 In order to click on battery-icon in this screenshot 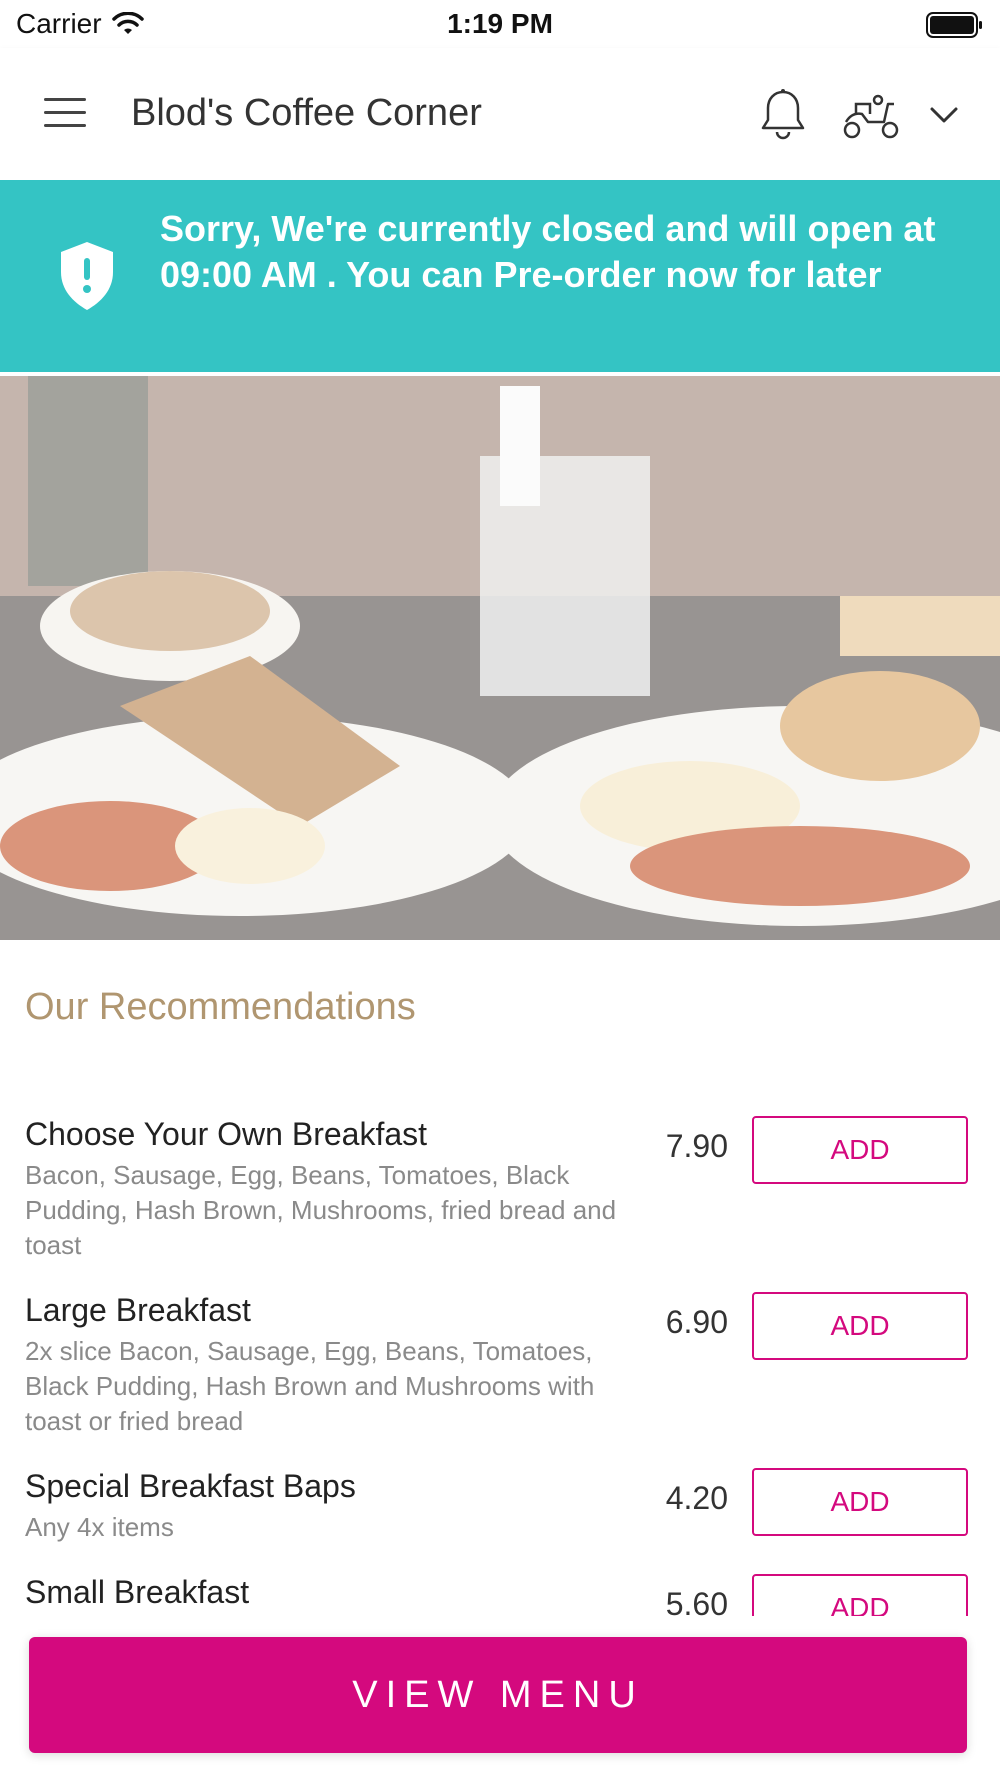, I will do `click(954, 25)`.